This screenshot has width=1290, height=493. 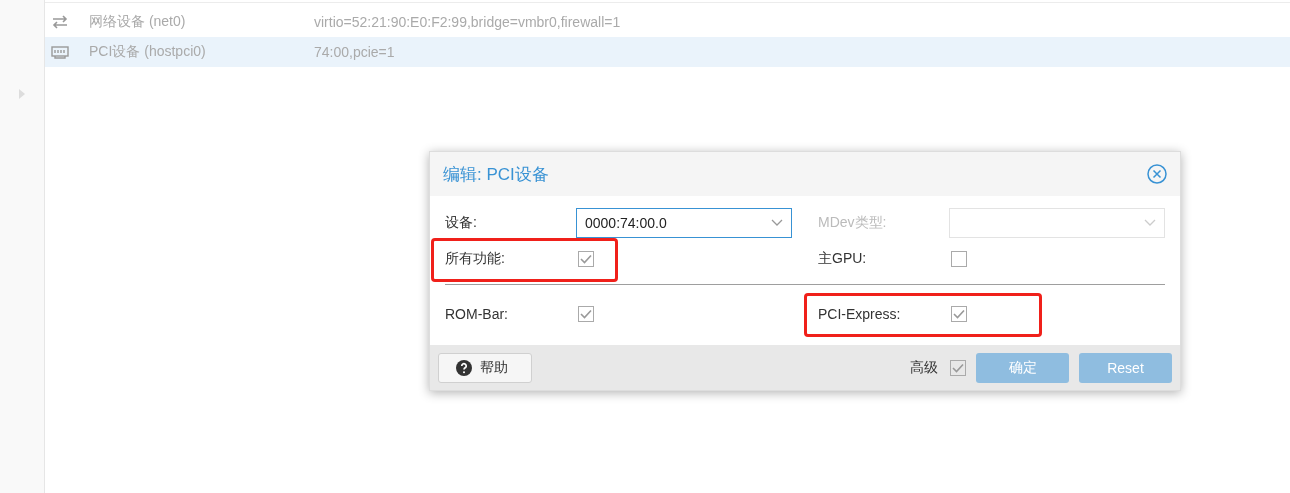 I want to click on hardware-row: 网络设备 (net0) virtio=52:21:90:E0:F2:99,bridge=vmbr0,firewall=1, so click(x=667, y=22).